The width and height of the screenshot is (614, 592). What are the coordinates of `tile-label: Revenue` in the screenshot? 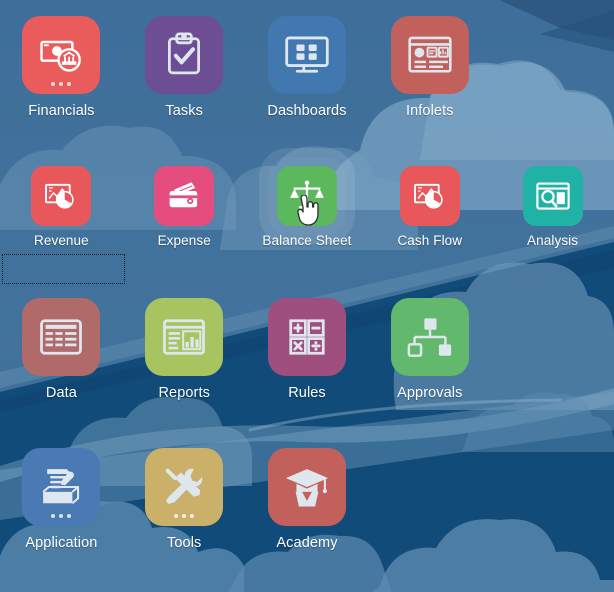 It's located at (61, 240).